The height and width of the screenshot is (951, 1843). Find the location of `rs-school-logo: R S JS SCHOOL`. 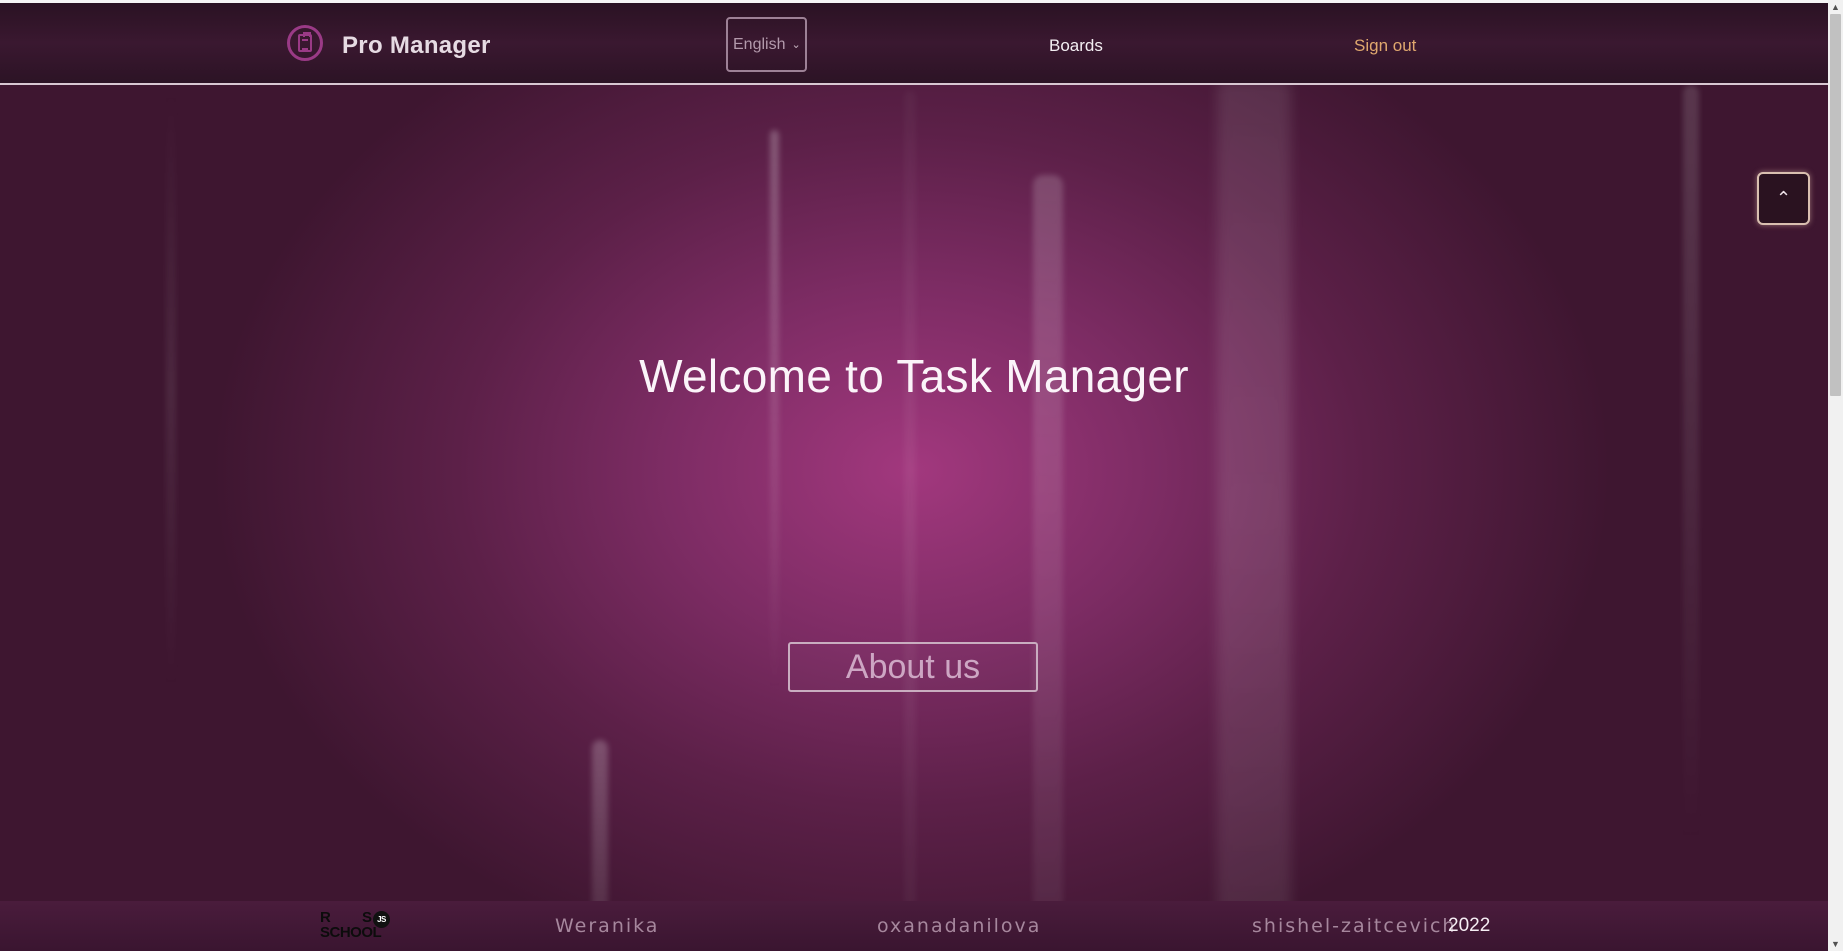

rs-school-logo: R S JS SCHOOL is located at coordinates (361, 926).